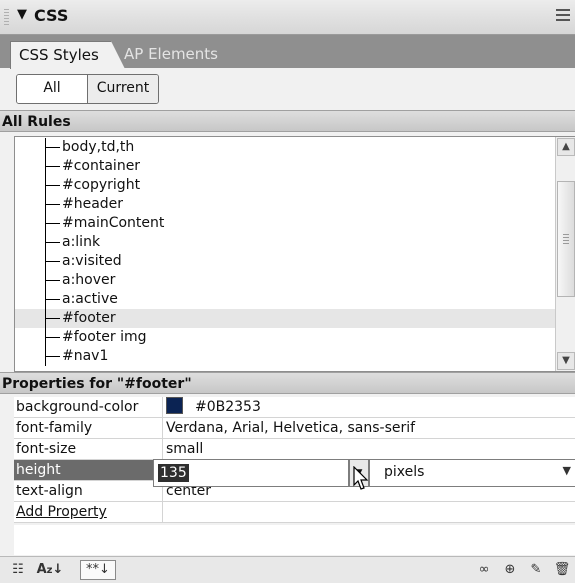 This screenshot has height=583, width=575. What do you see at coordinates (184, 449) in the screenshot?
I see `property-value: small` at bounding box center [184, 449].